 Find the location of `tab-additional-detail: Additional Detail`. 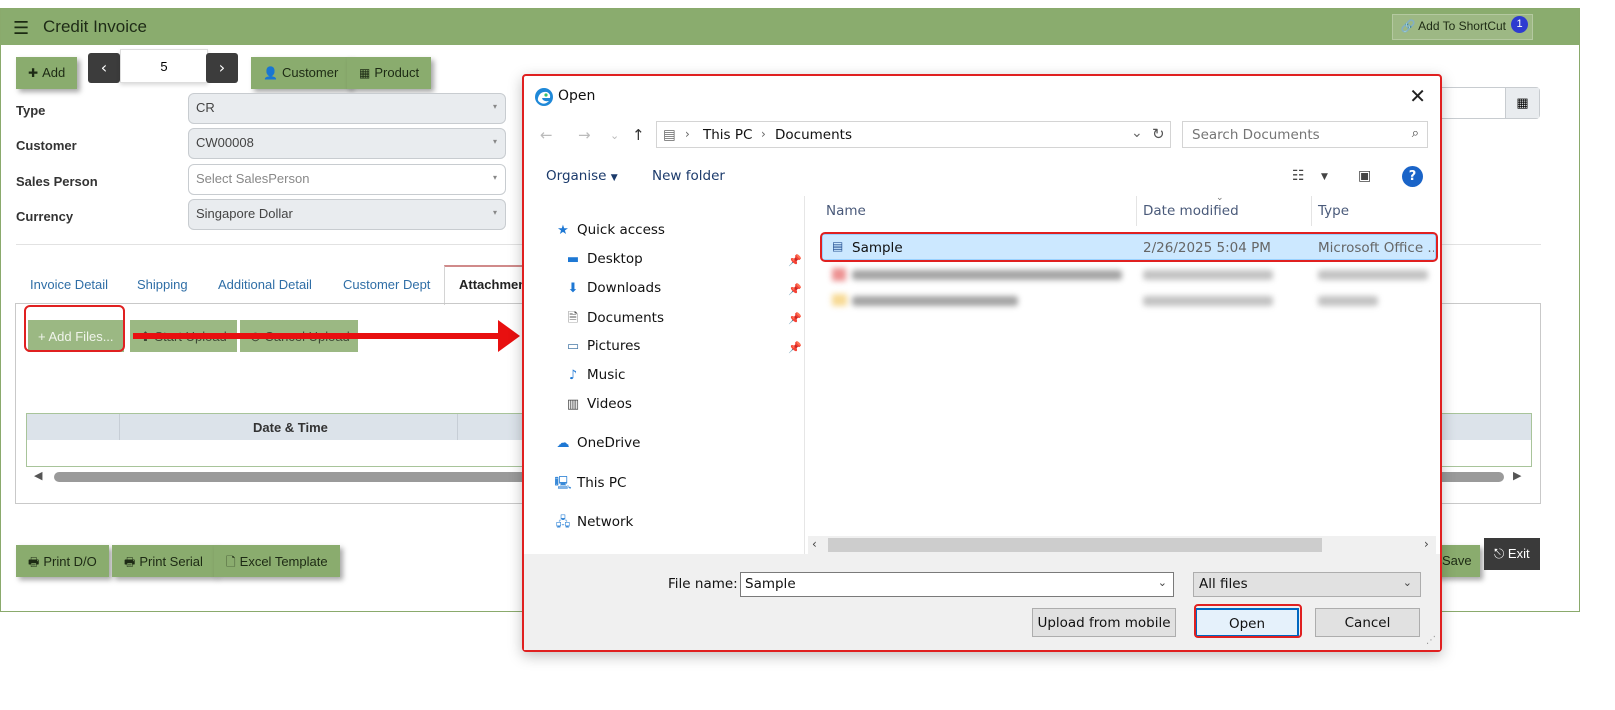

tab-additional-detail: Additional Detail is located at coordinates (265, 284).